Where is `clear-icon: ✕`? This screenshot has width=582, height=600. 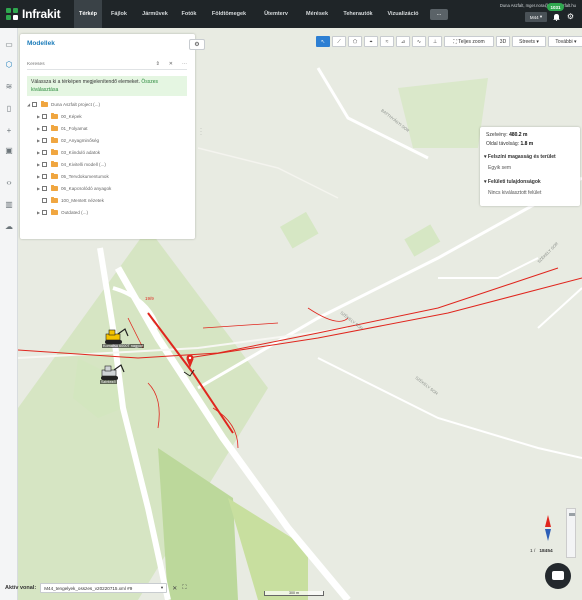 clear-icon: ✕ is located at coordinates (171, 64).